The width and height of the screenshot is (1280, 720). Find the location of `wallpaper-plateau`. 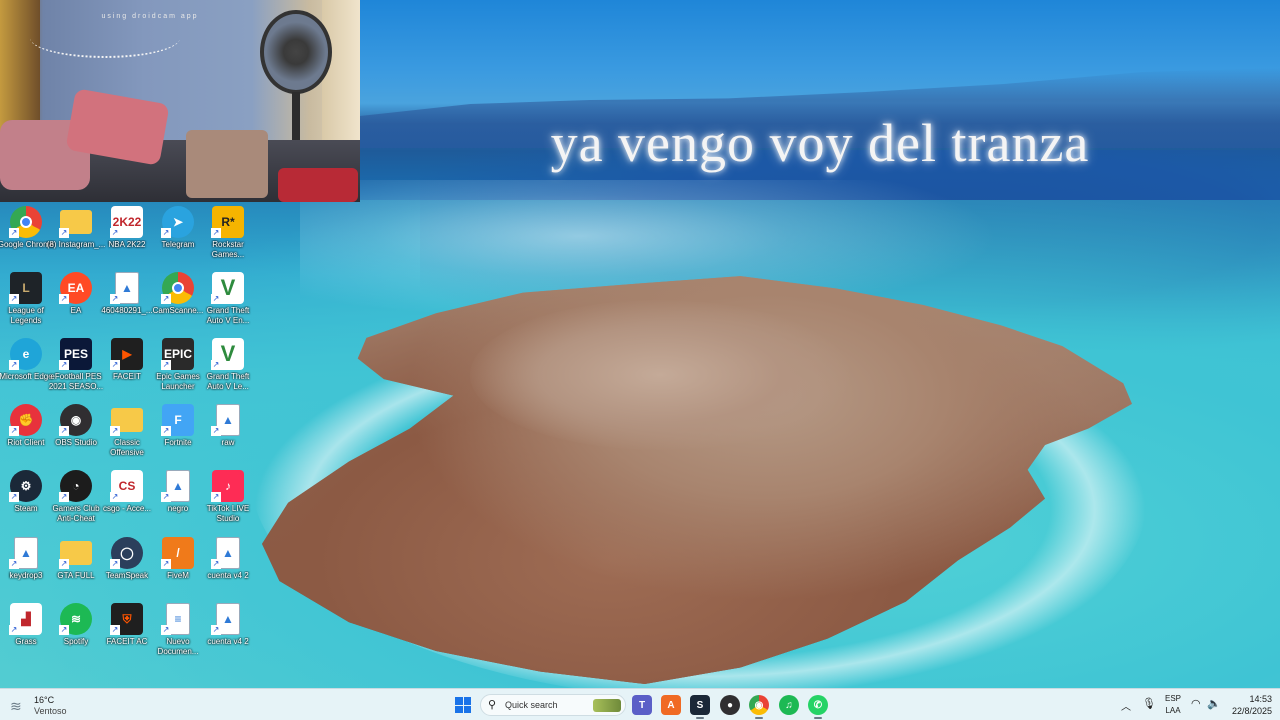

wallpaper-plateau is located at coordinates (660, 375).